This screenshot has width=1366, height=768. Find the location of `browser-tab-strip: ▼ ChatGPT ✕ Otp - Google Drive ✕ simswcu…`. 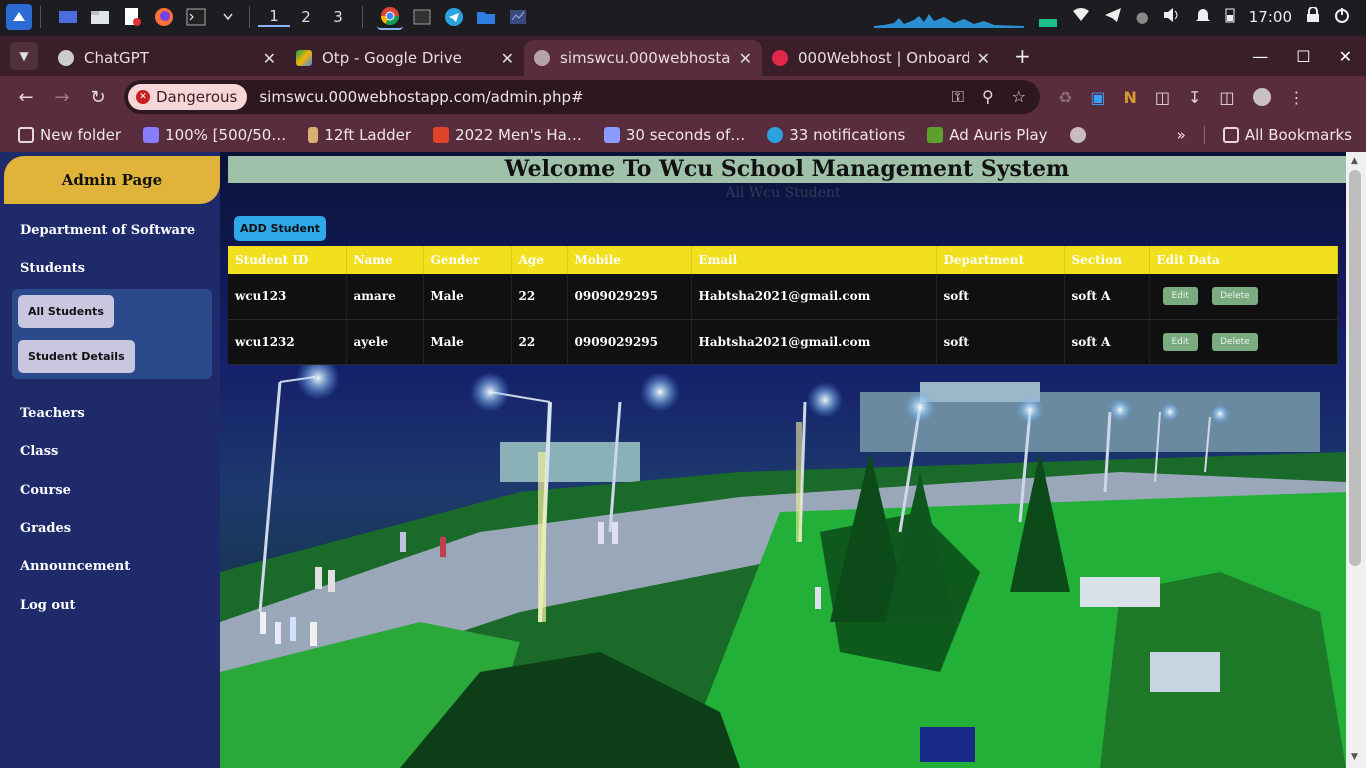

browser-tab-strip: ▼ ChatGPT ✕ Otp - Google Drive ✕ simswcu… is located at coordinates (683, 56).